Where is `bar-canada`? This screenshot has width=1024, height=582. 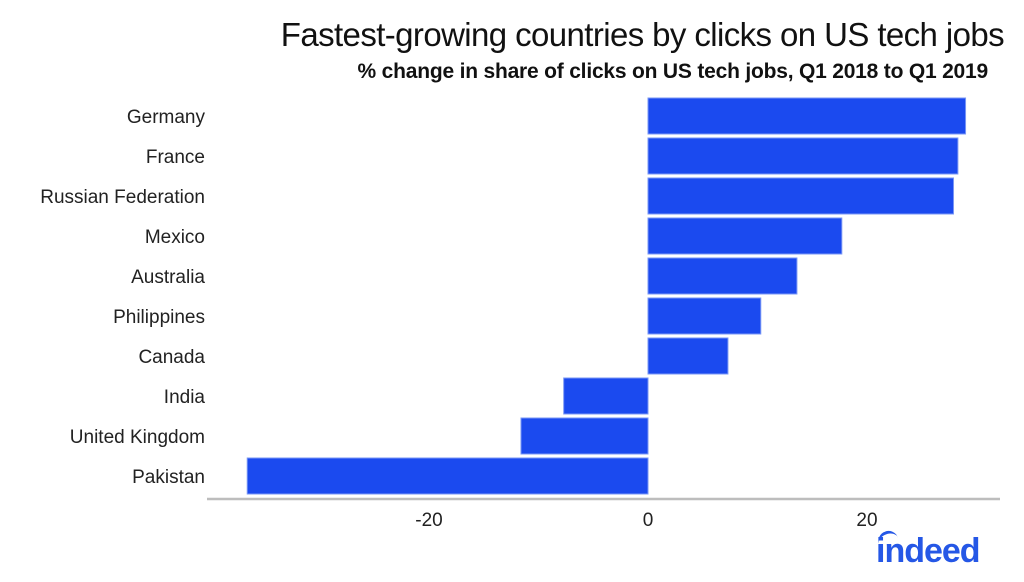 bar-canada is located at coordinates (688, 356).